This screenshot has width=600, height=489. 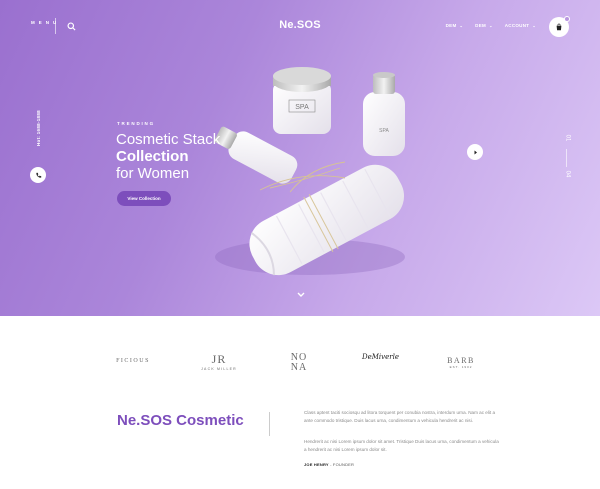 What do you see at coordinates (219, 359) in the screenshot?
I see `brand-name: JR` at bounding box center [219, 359].